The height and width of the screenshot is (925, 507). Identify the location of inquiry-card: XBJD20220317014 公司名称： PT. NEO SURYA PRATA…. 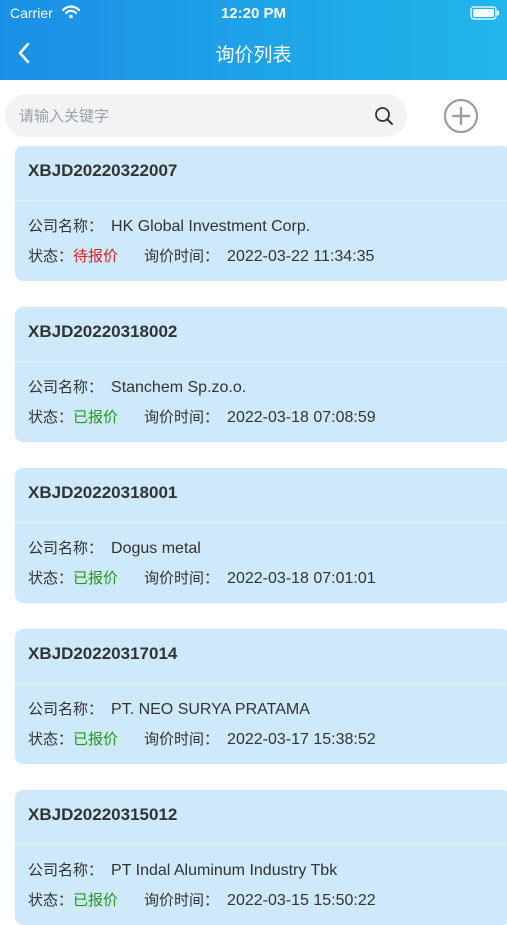
(261, 696).